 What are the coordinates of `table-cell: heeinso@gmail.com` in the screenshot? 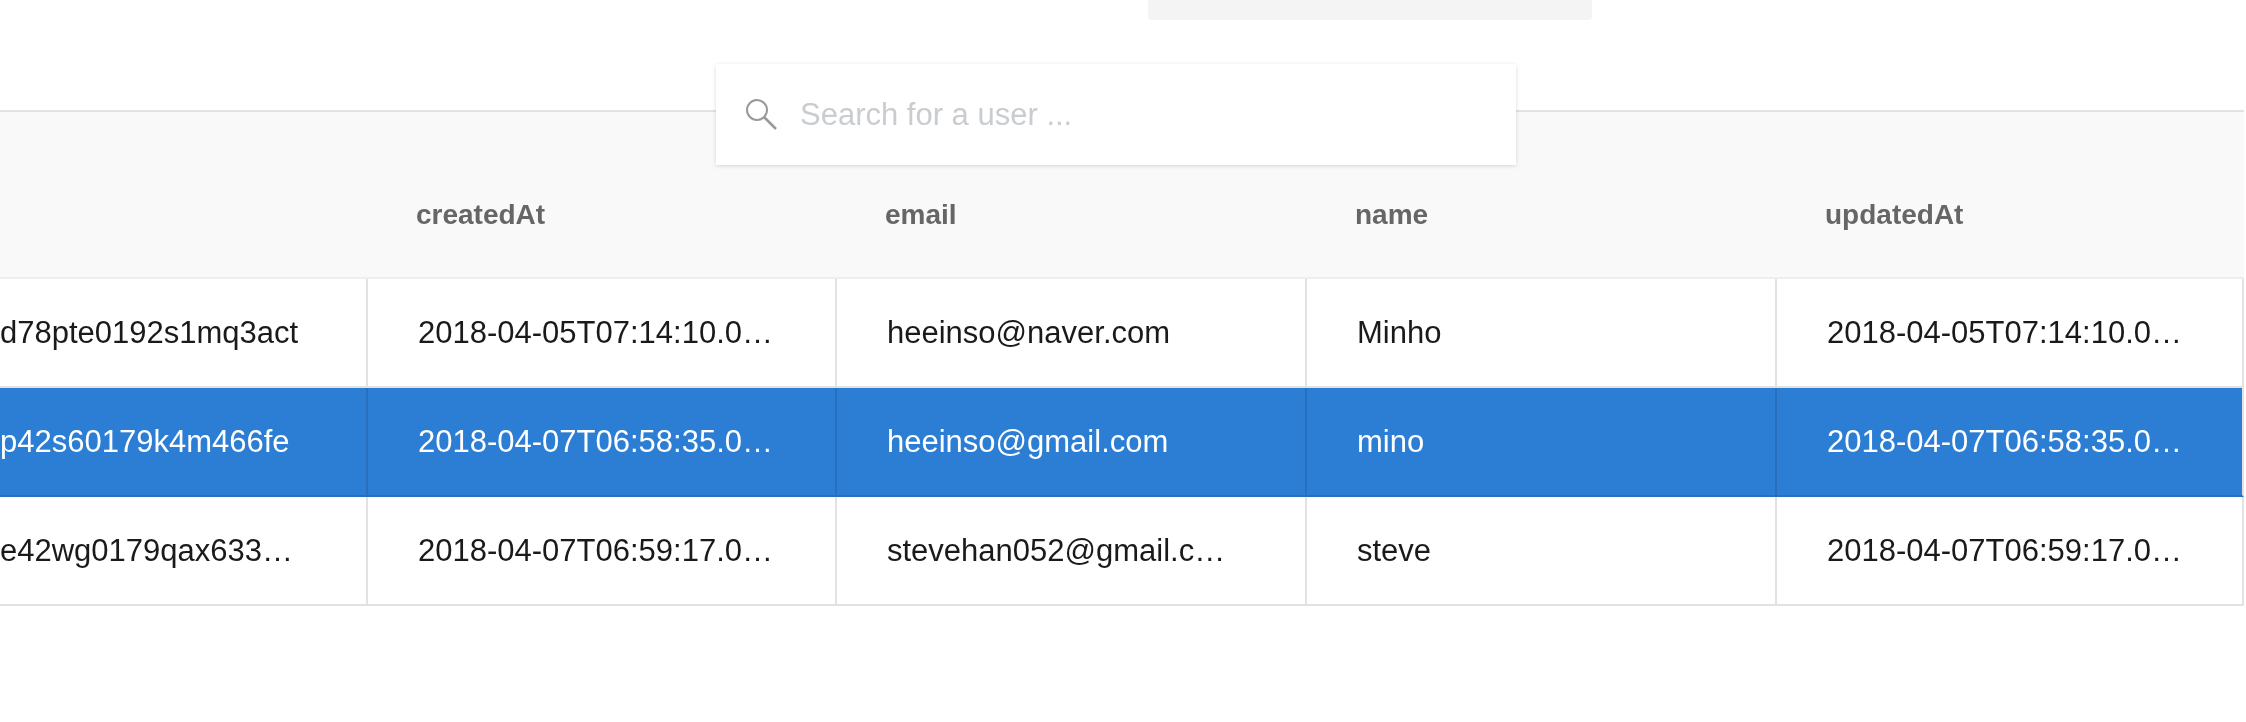 It's located at (1028, 441).